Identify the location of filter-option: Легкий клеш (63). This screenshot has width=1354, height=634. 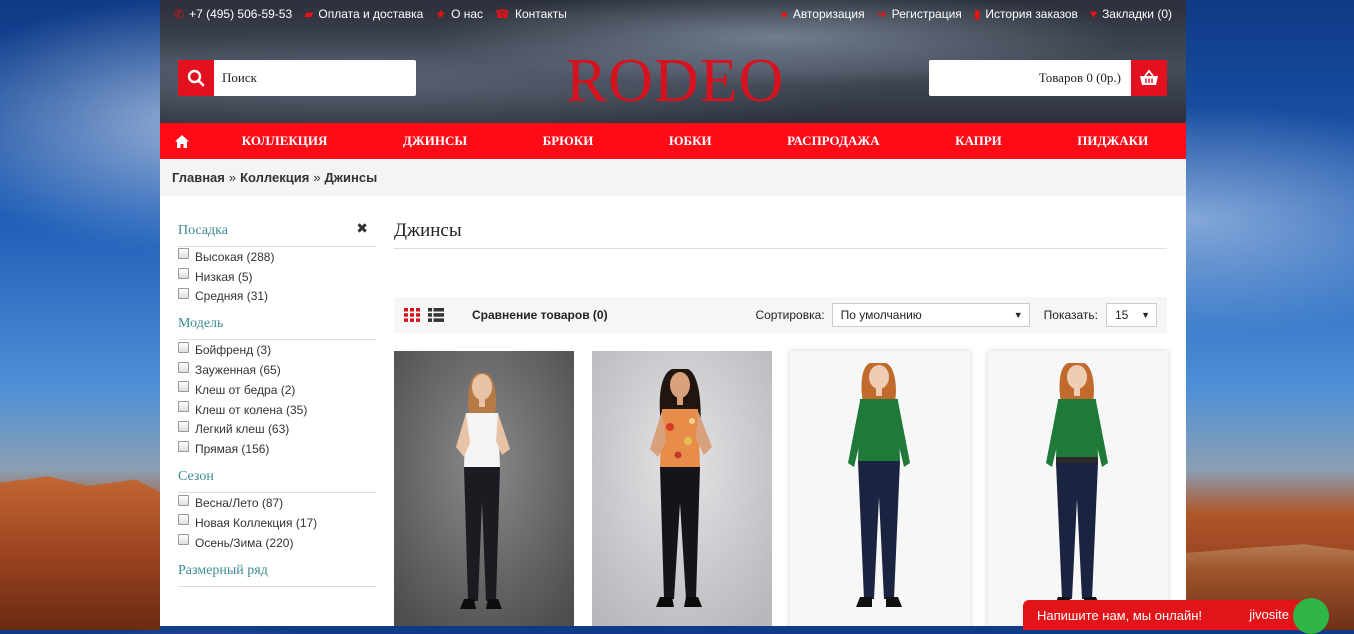
(277, 430).